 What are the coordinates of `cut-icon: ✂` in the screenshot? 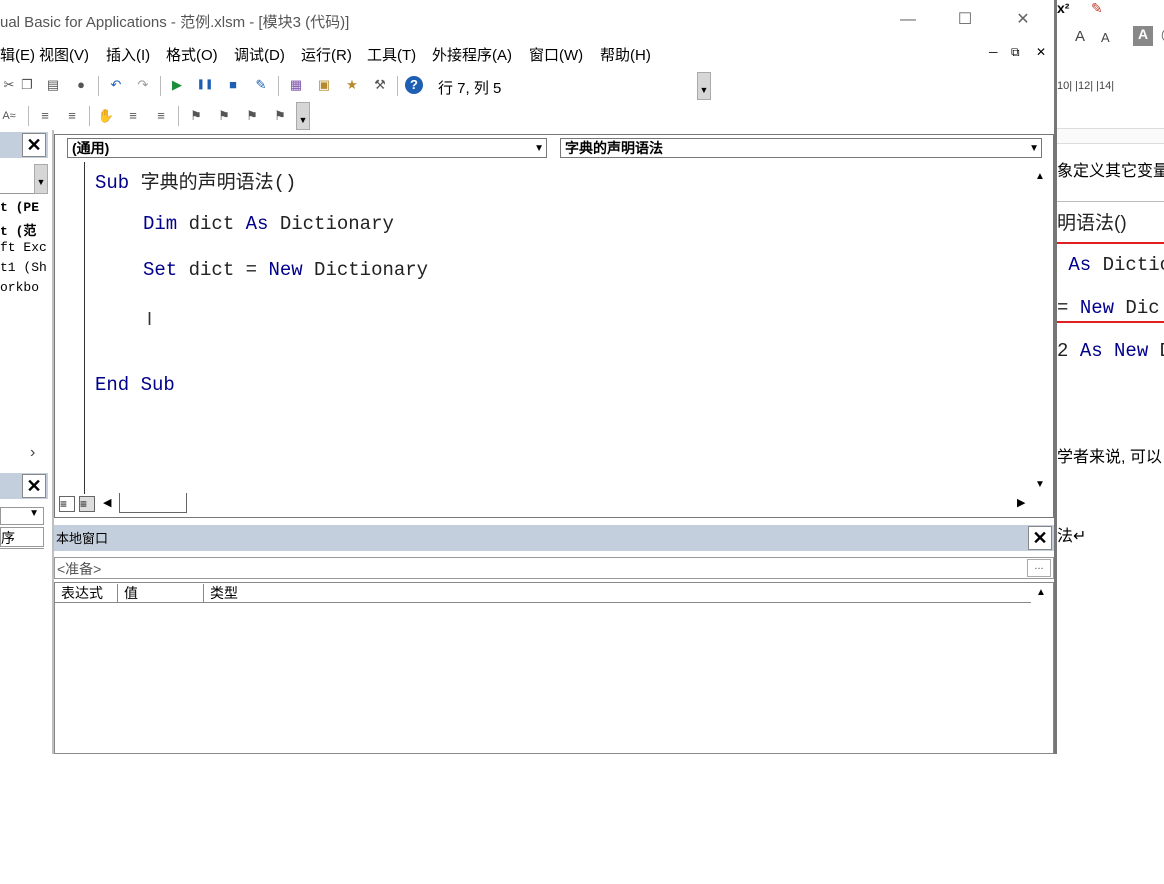 It's located at (9, 85).